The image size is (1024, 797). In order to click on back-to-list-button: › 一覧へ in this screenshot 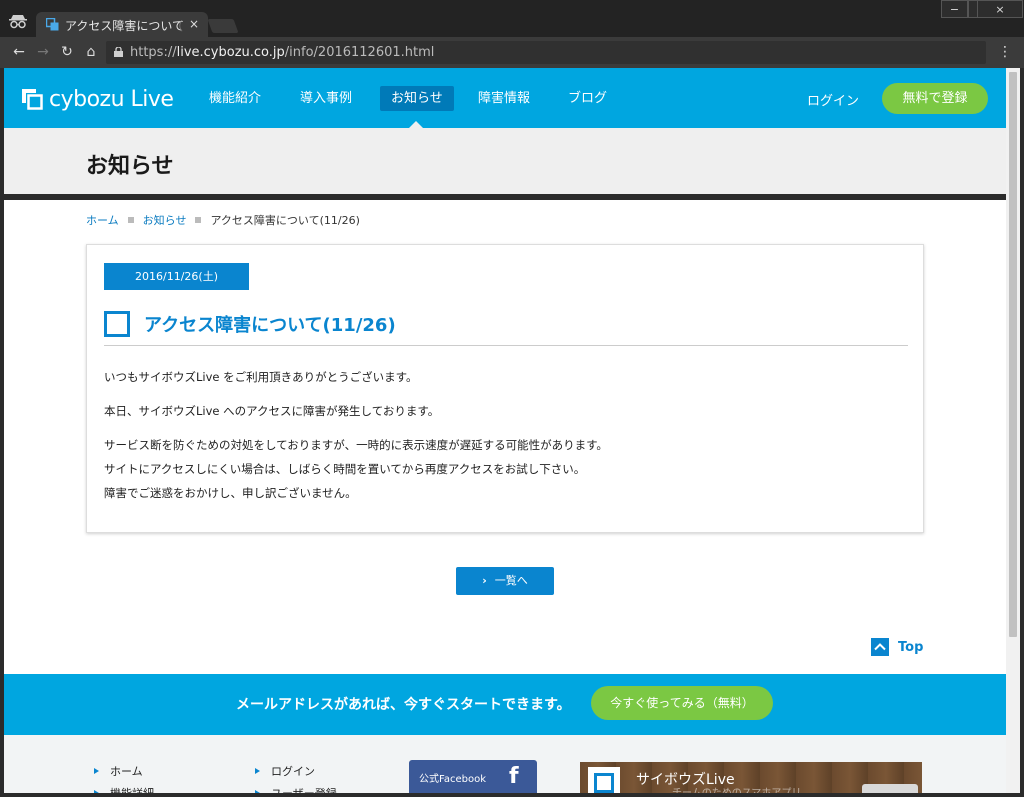, I will do `click(505, 581)`.